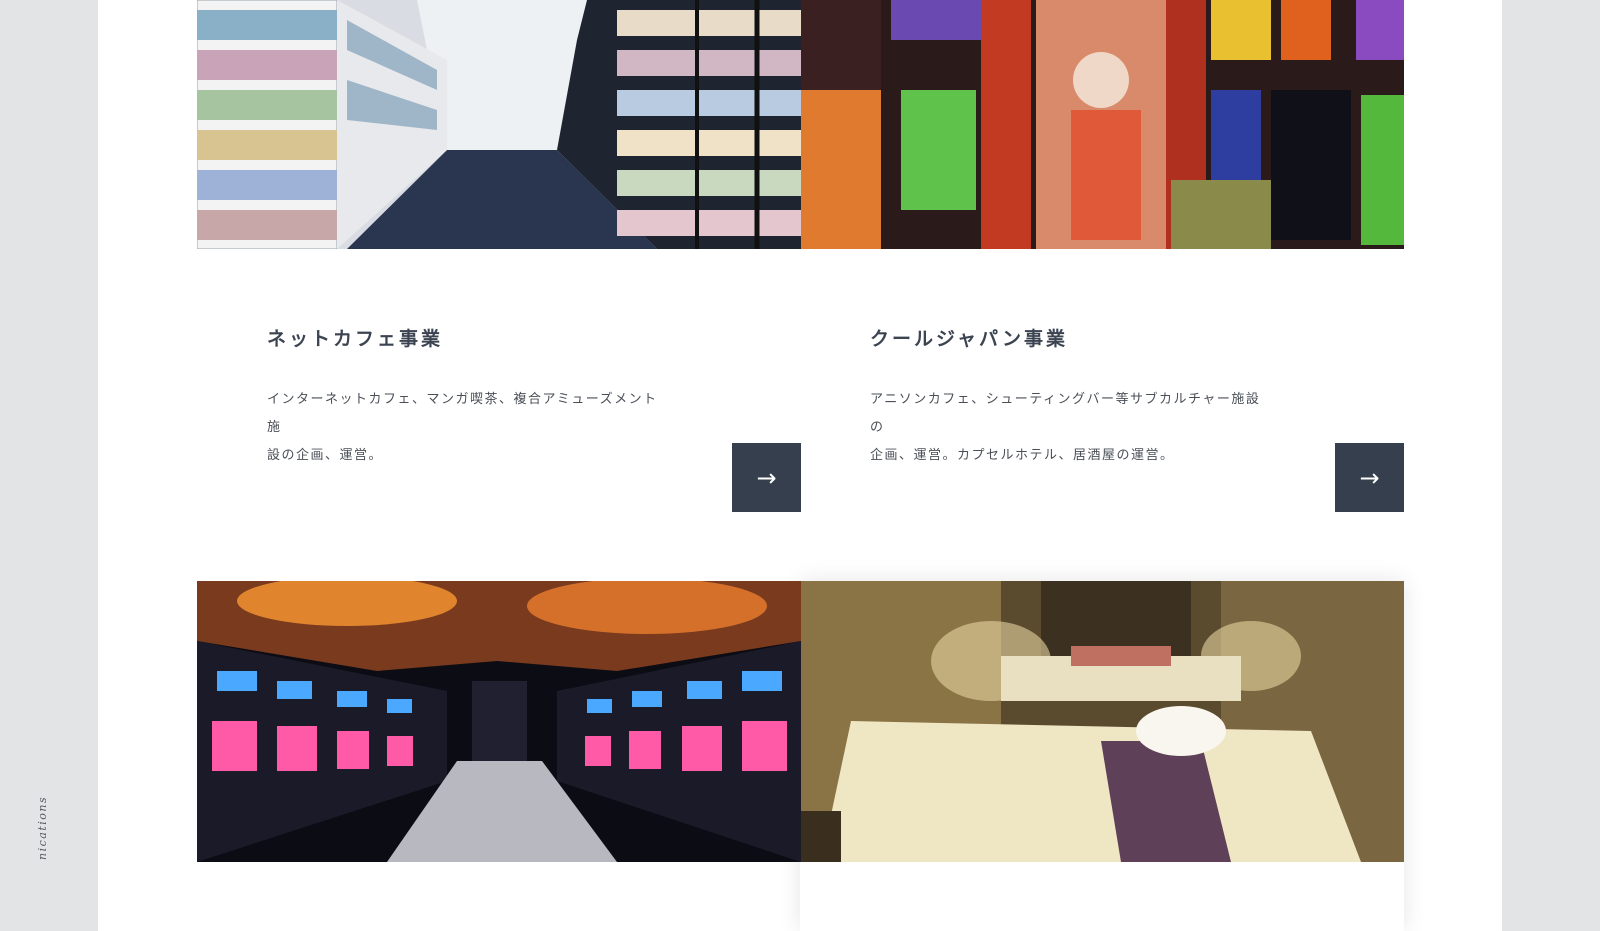 This screenshot has height=931, width=1600. I want to click on spa-image, so click(1102, 721).